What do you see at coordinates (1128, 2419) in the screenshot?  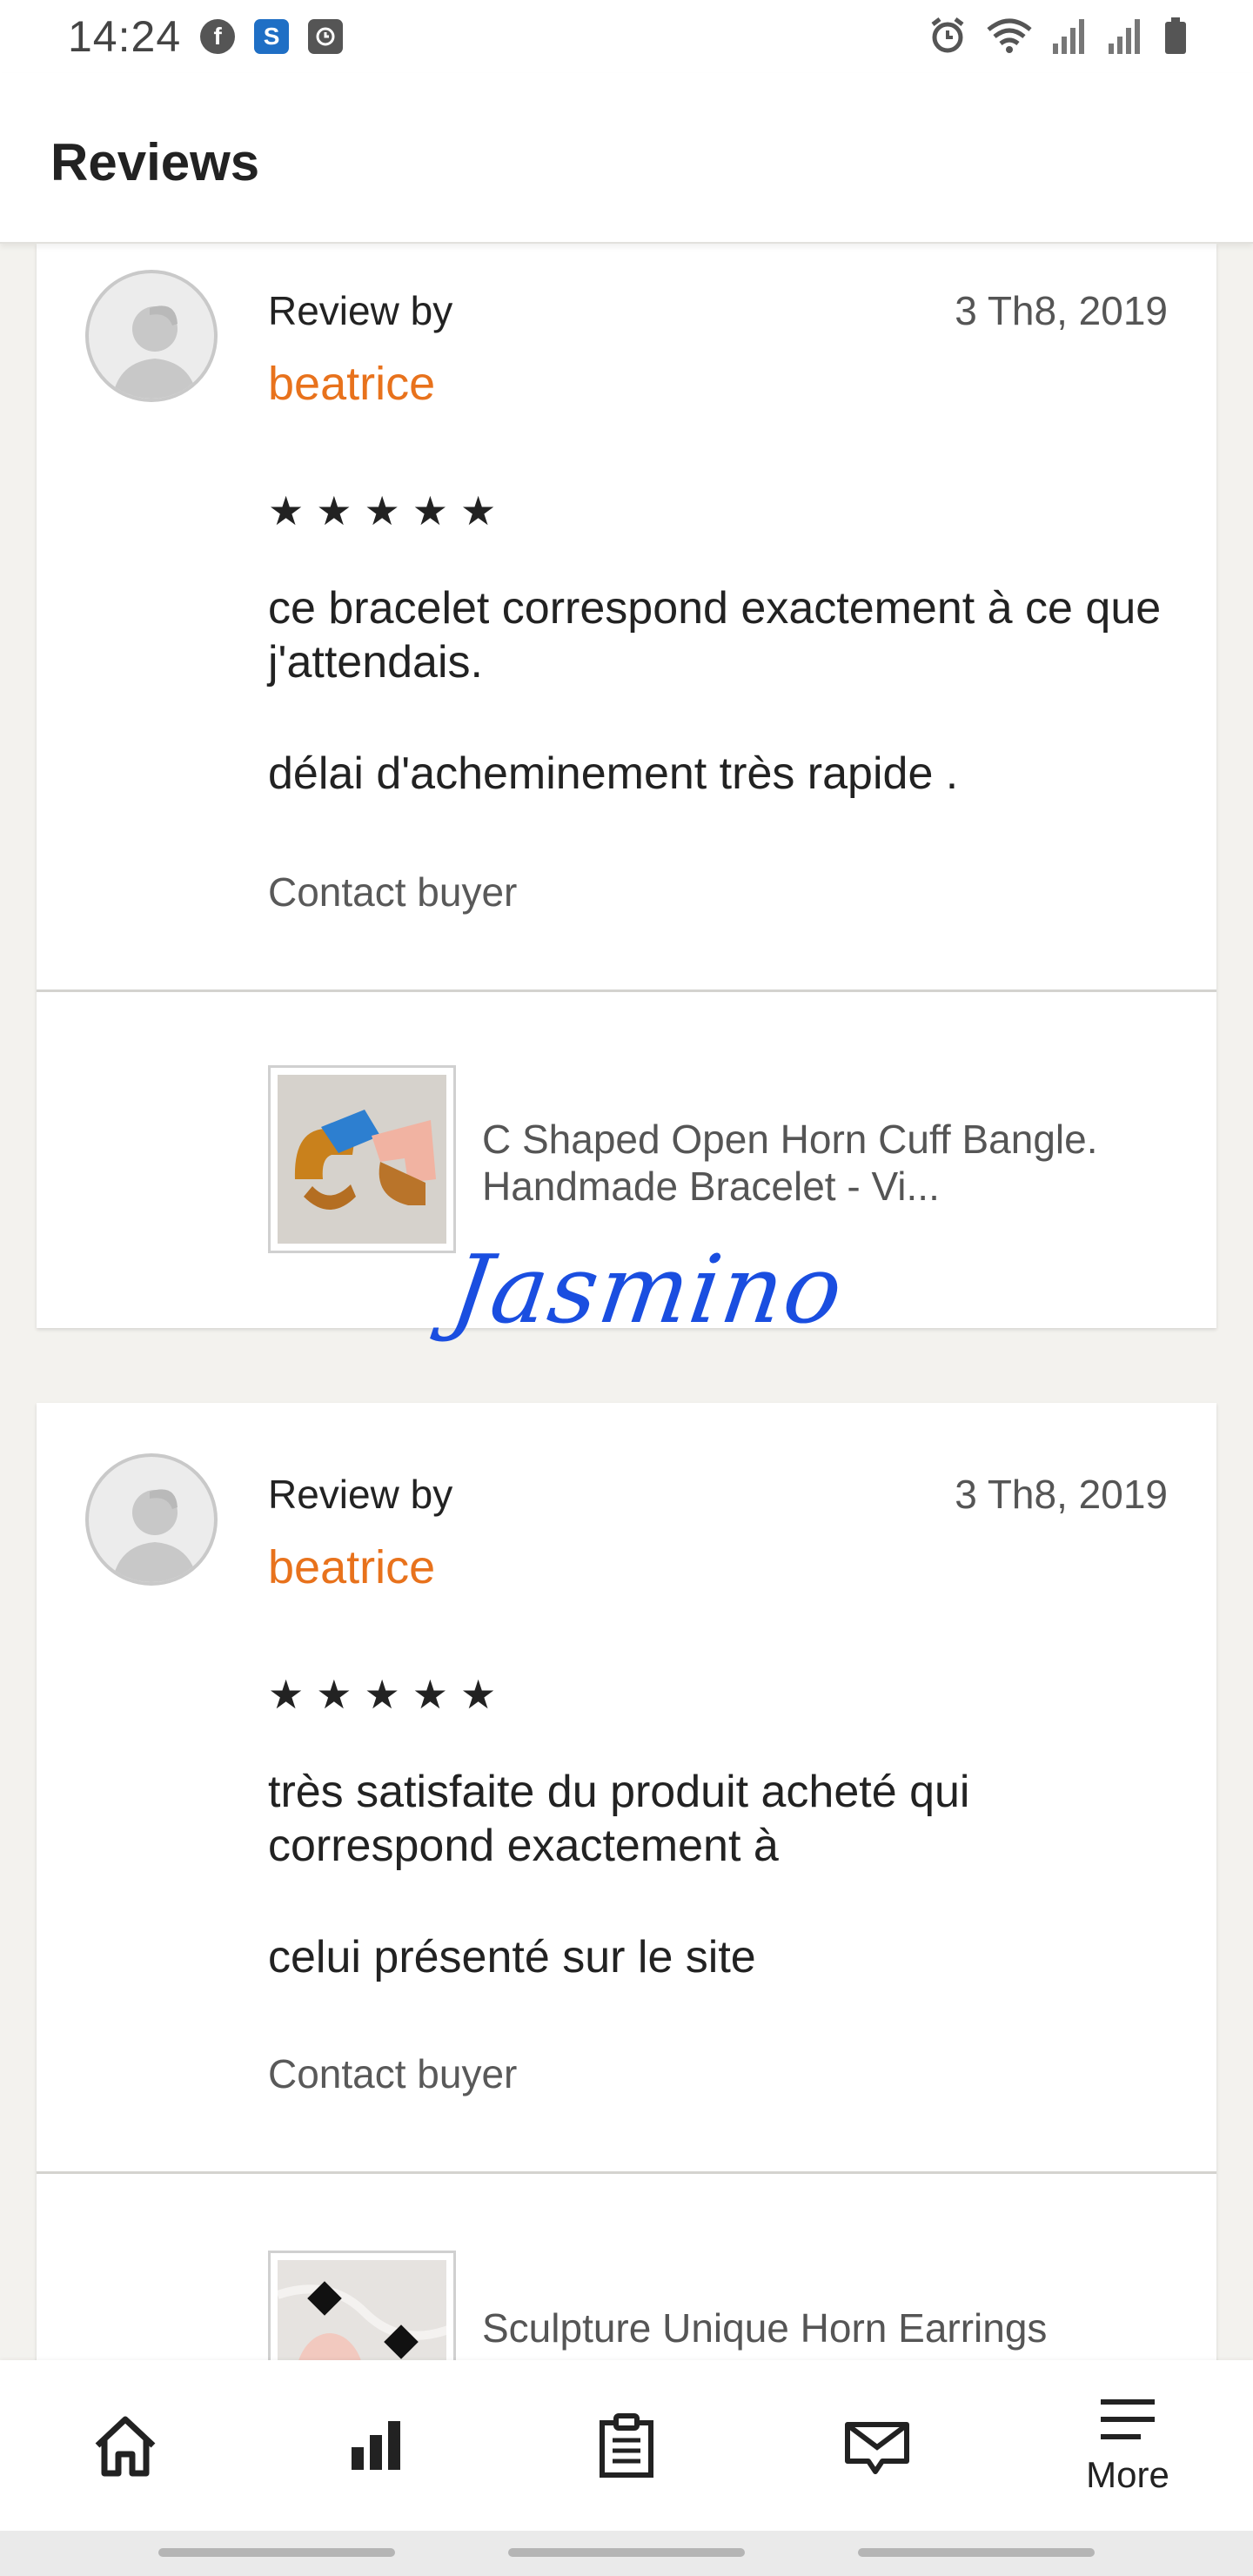 I see `menu-icon` at bounding box center [1128, 2419].